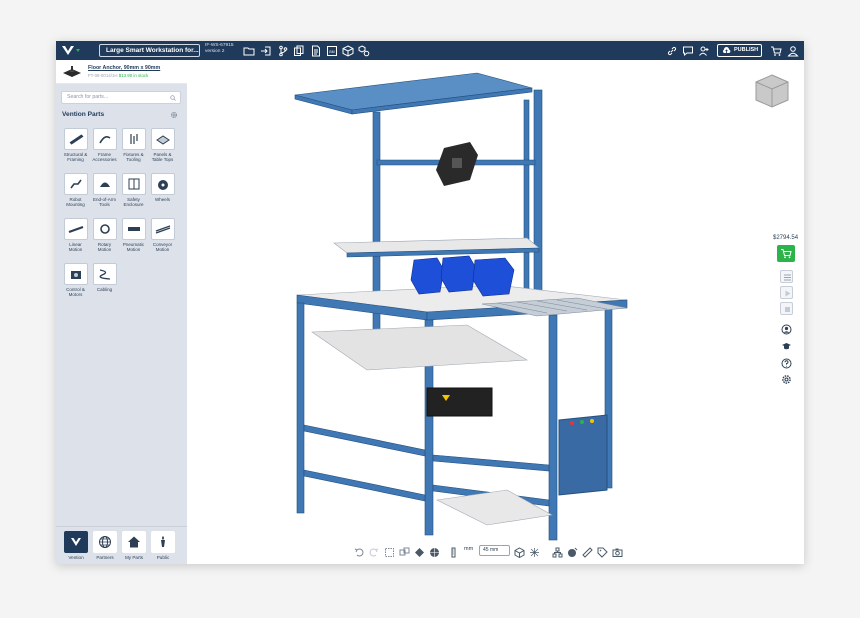 The width and height of the screenshot is (860, 618). What do you see at coordinates (434, 551) in the screenshot?
I see `sphere-icon` at bounding box center [434, 551].